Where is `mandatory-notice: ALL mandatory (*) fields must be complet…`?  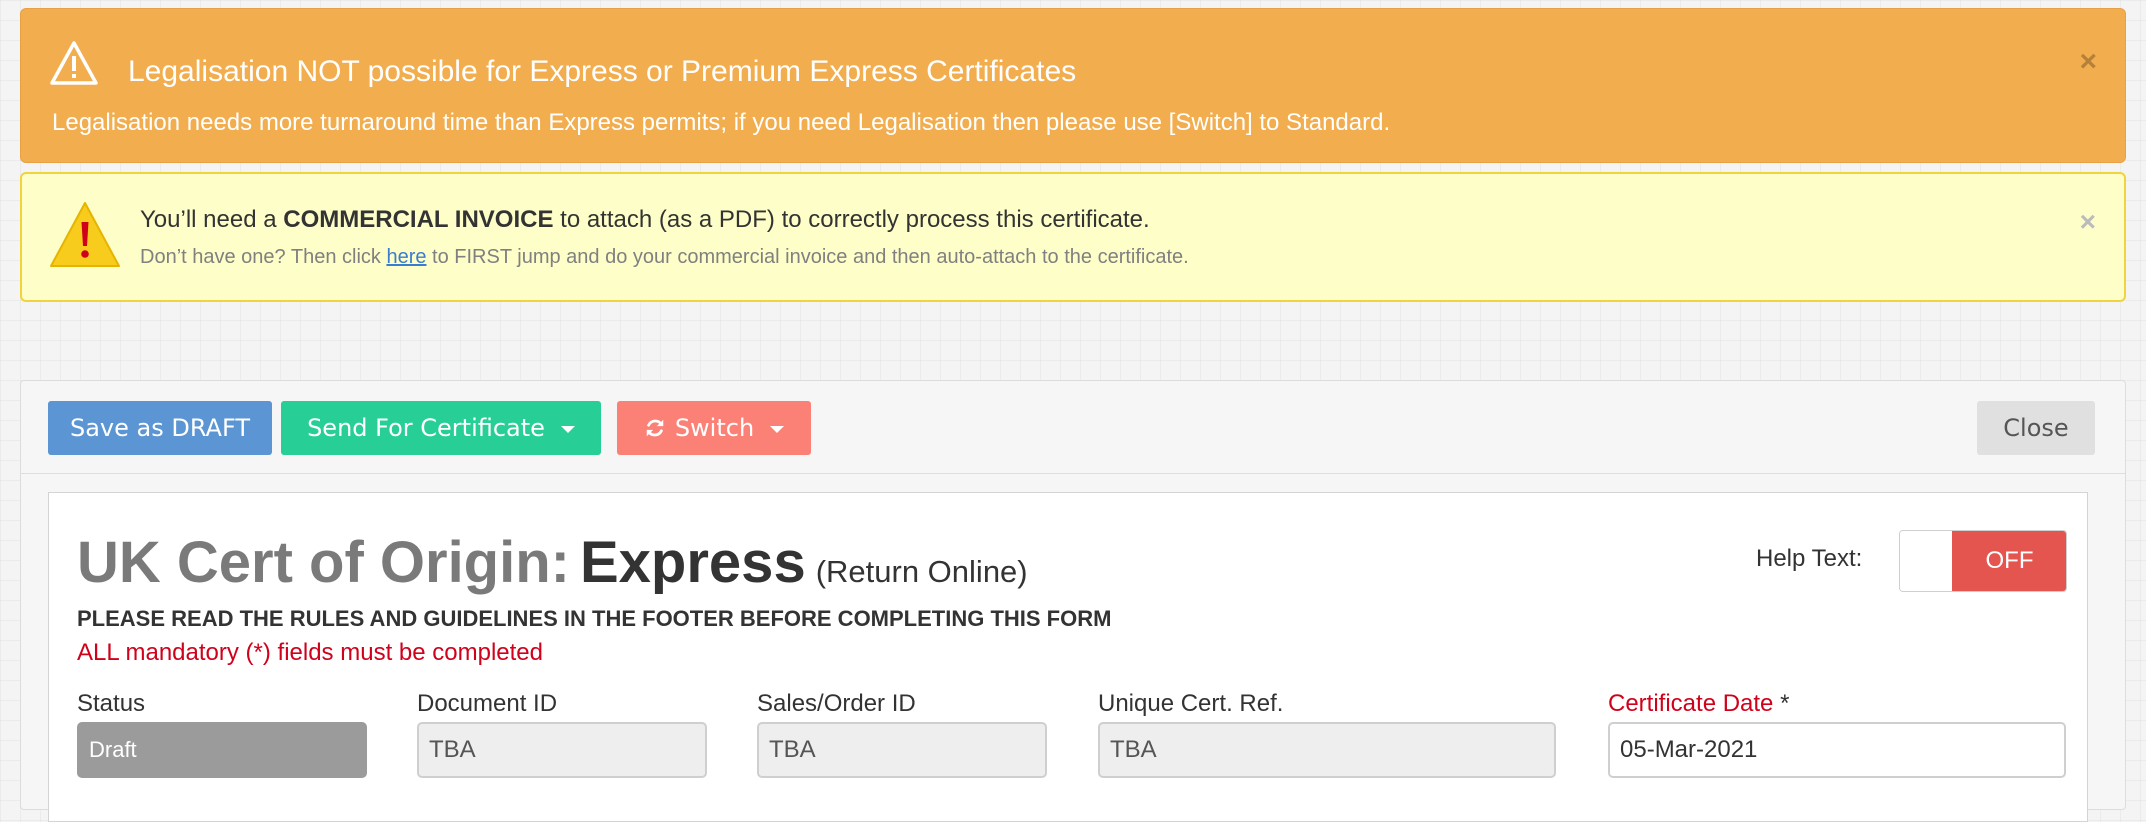 mandatory-notice: ALL mandatory (*) fields must be complet… is located at coordinates (310, 652).